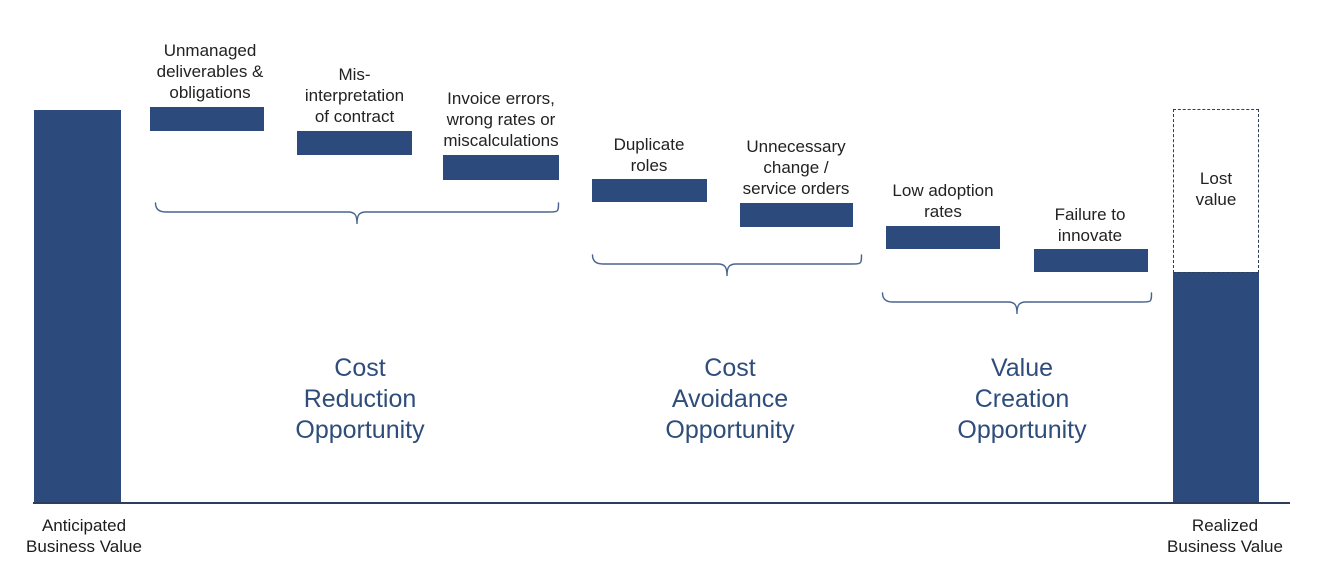 This screenshot has width=1326, height=567. Describe the element at coordinates (210, 71) in the screenshot. I see `step-bar-label: Unmanaged deliverables & obligations` at that location.